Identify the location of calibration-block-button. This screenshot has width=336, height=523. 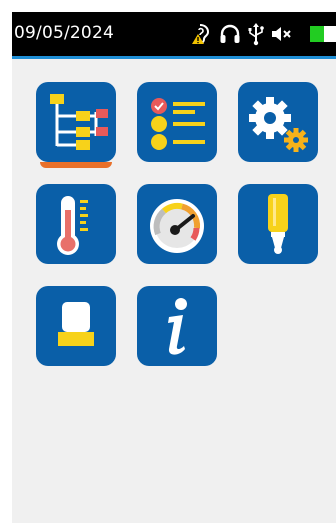
(76, 326).